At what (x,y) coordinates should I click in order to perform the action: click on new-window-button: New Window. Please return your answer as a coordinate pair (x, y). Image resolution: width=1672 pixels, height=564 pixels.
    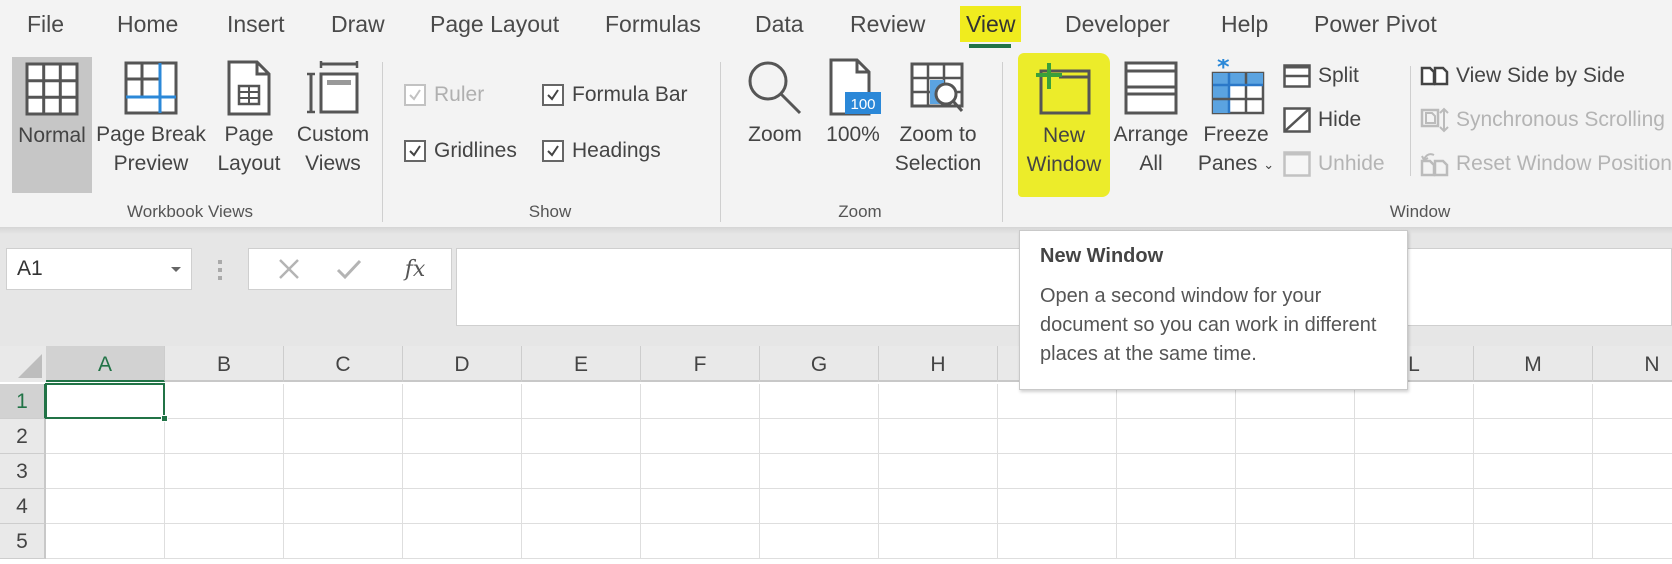
    Looking at the image, I should click on (1064, 125).